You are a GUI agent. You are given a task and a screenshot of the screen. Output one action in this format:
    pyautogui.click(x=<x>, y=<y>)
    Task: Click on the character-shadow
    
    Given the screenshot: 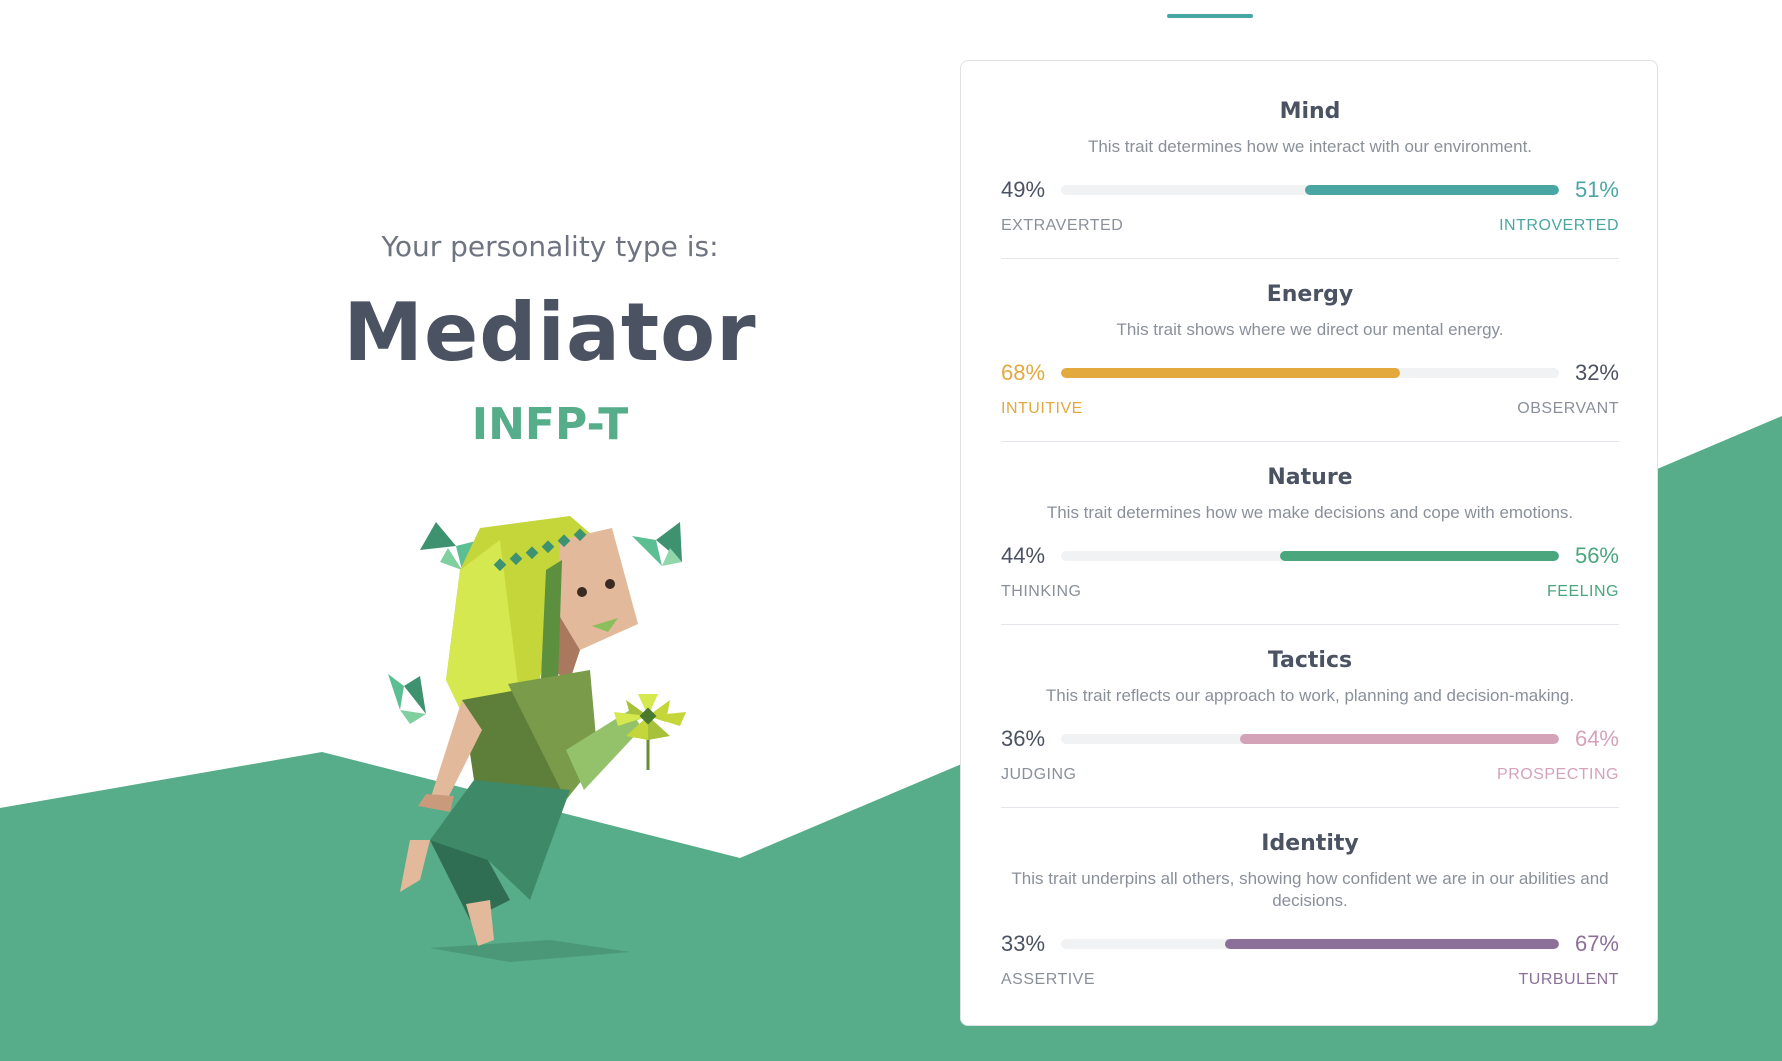 What is the action you would take?
    pyautogui.click(x=530, y=951)
    